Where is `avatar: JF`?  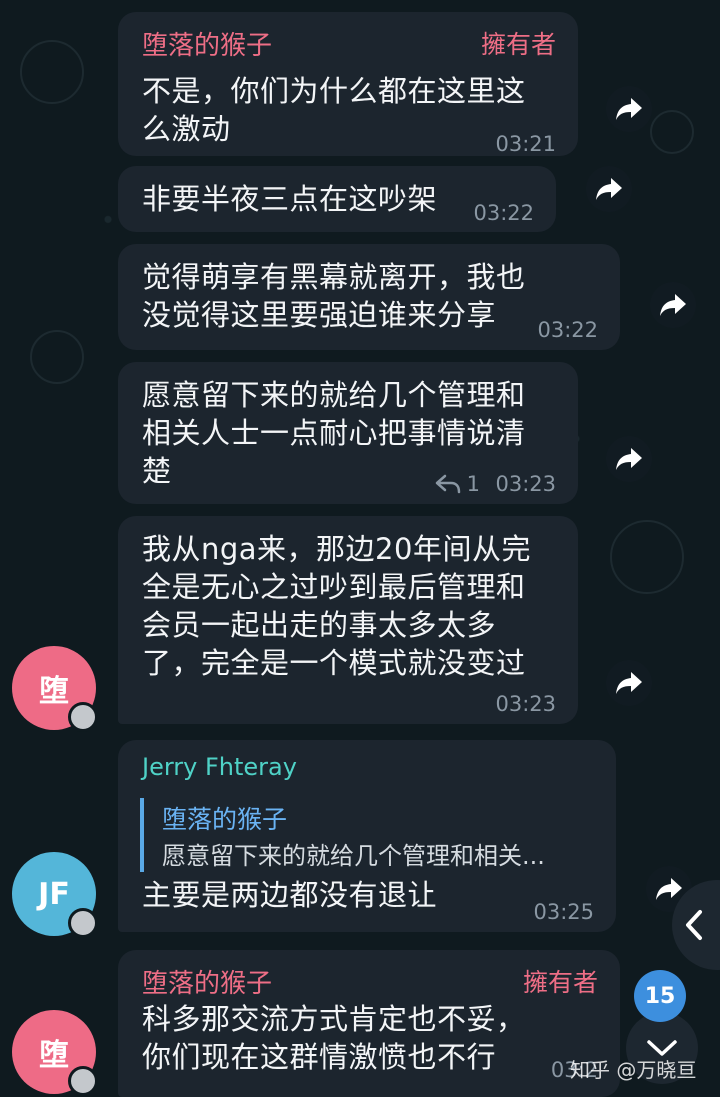 avatar: JF is located at coordinates (55, 895).